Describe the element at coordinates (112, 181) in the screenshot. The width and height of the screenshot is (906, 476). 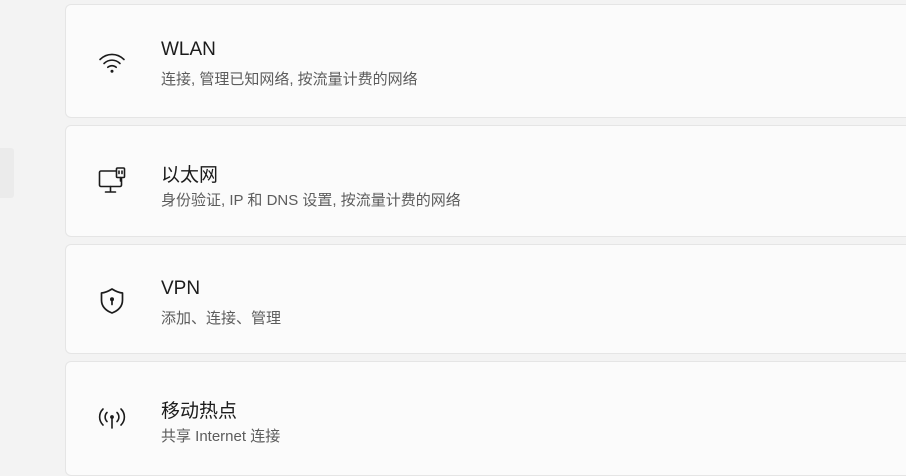
I see `ethernet-icon` at that location.